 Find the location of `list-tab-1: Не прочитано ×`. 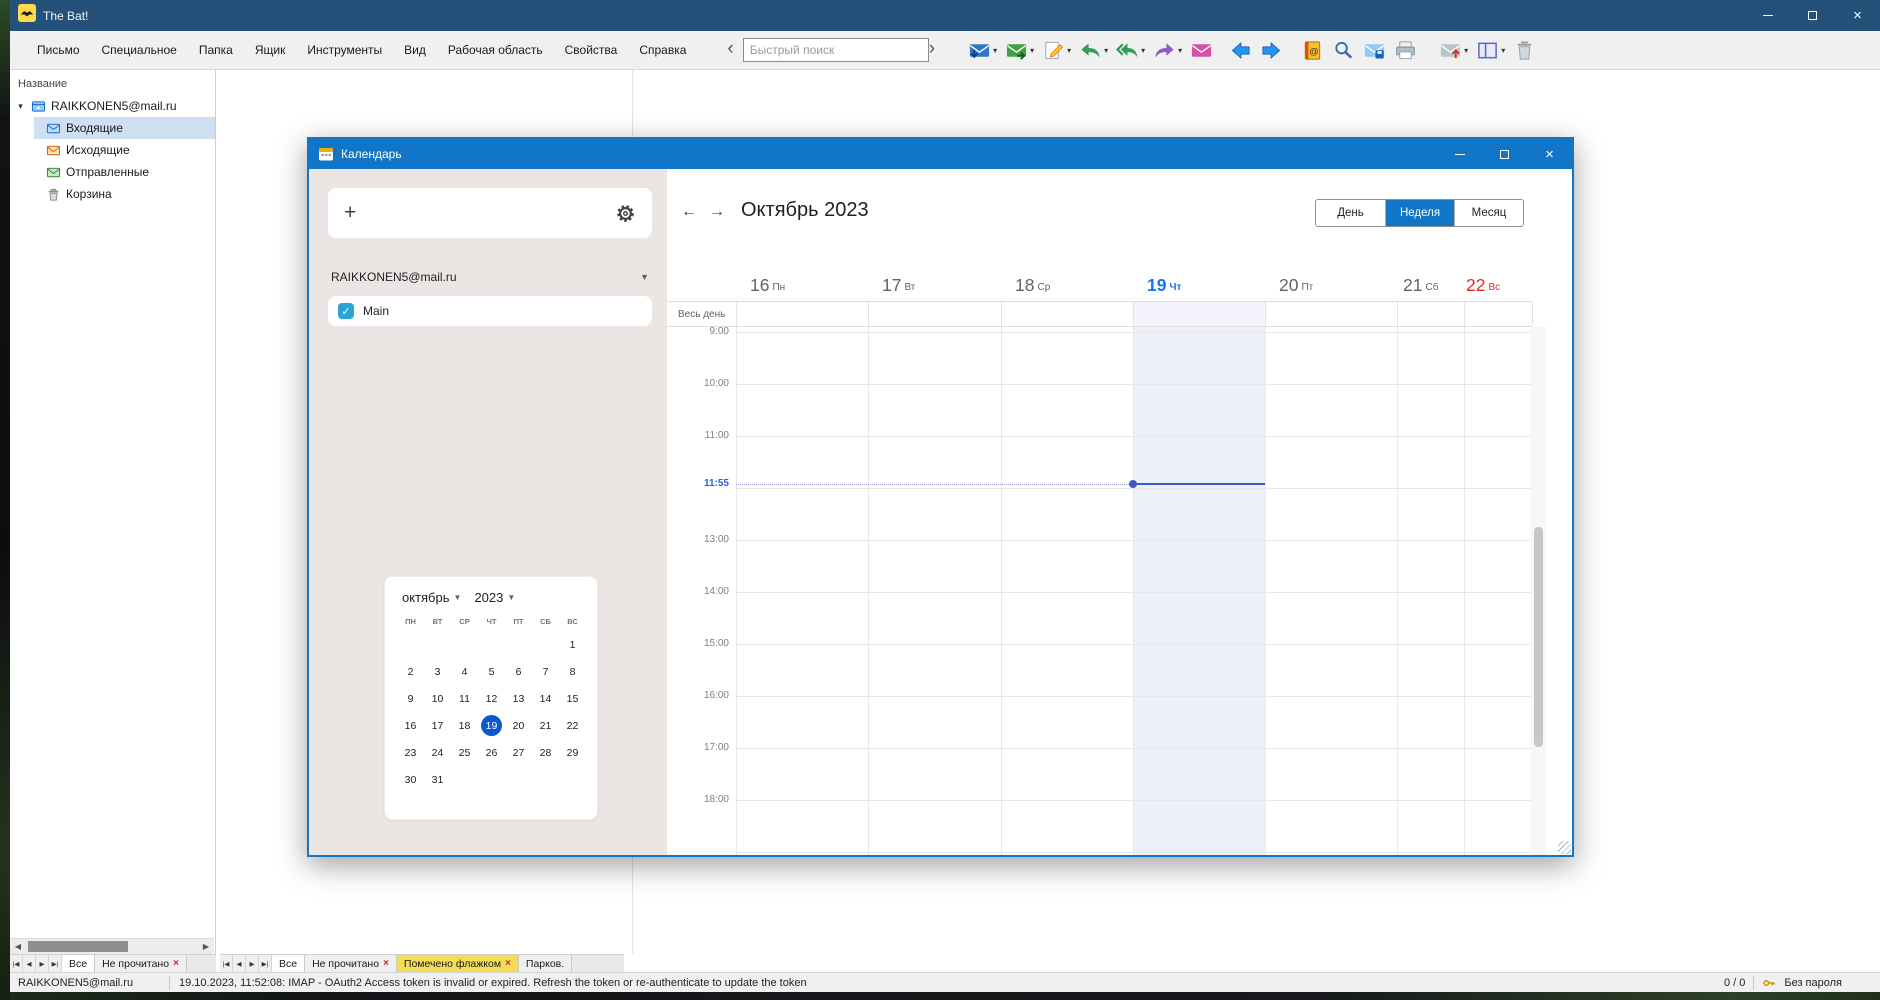

list-tab-1: Не прочитано × is located at coordinates (351, 963).